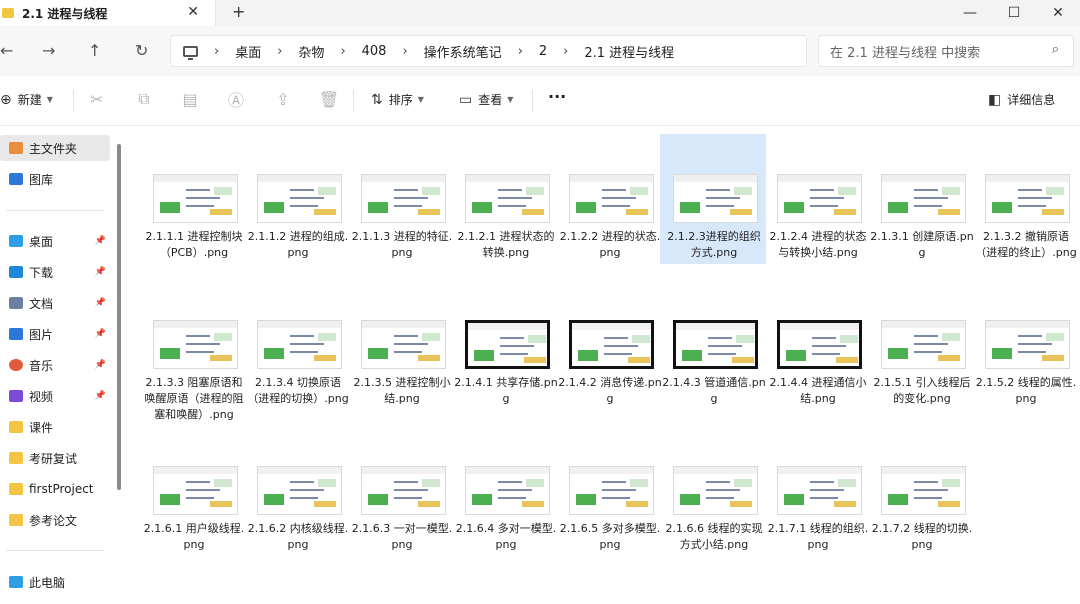 The width and height of the screenshot is (1080, 604). I want to click on breadcrumb: › 桌面 › 杂物 › 408 › 操作系统笔记 › 2 › 2.1 进程与线程, so click(488, 51).